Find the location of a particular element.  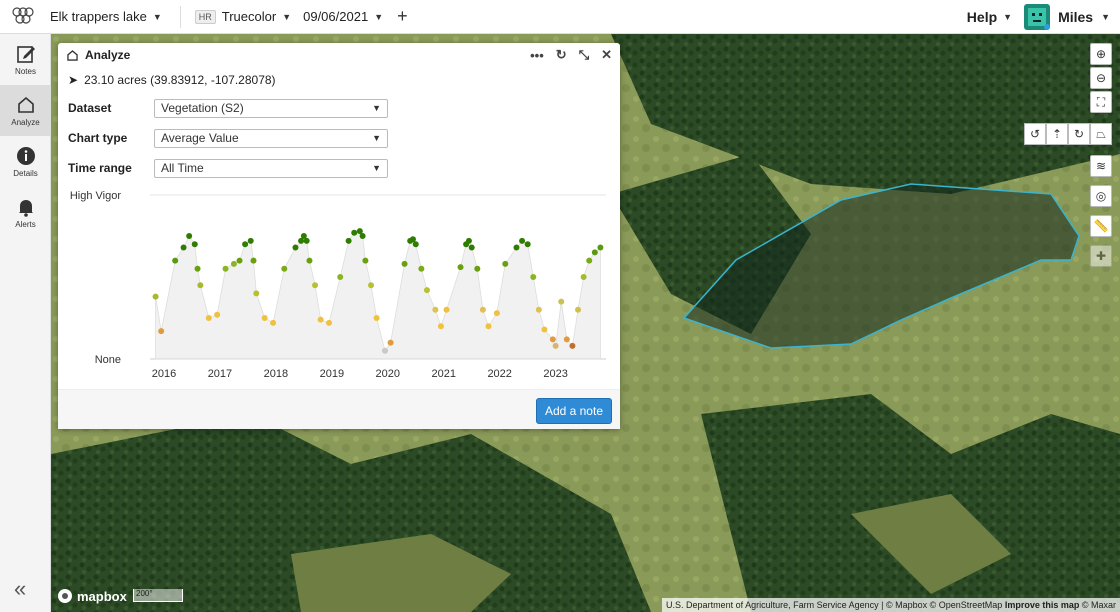

rotate-tools: ↺ ⇡ ↻ ⏢ is located at coordinates (1068, 134).